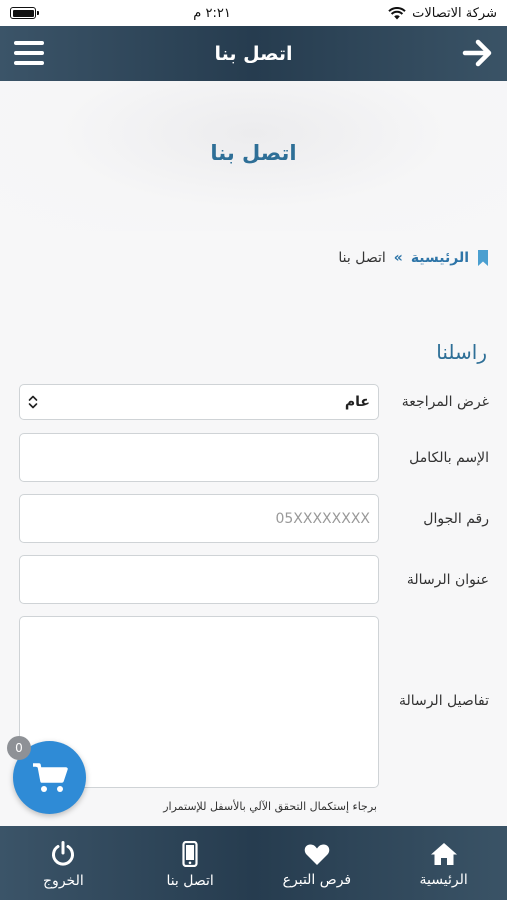 The width and height of the screenshot is (507, 900). Describe the element at coordinates (63, 853) in the screenshot. I see `power-icon` at that location.